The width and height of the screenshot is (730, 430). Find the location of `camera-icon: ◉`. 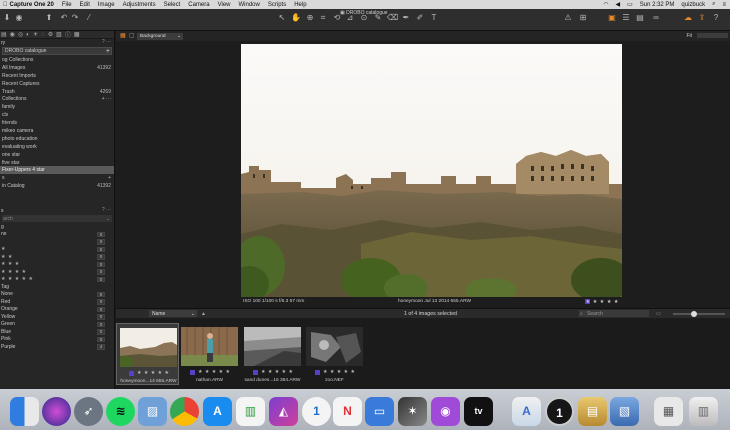

camera-icon: ◉ is located at coordinates (19, 18).